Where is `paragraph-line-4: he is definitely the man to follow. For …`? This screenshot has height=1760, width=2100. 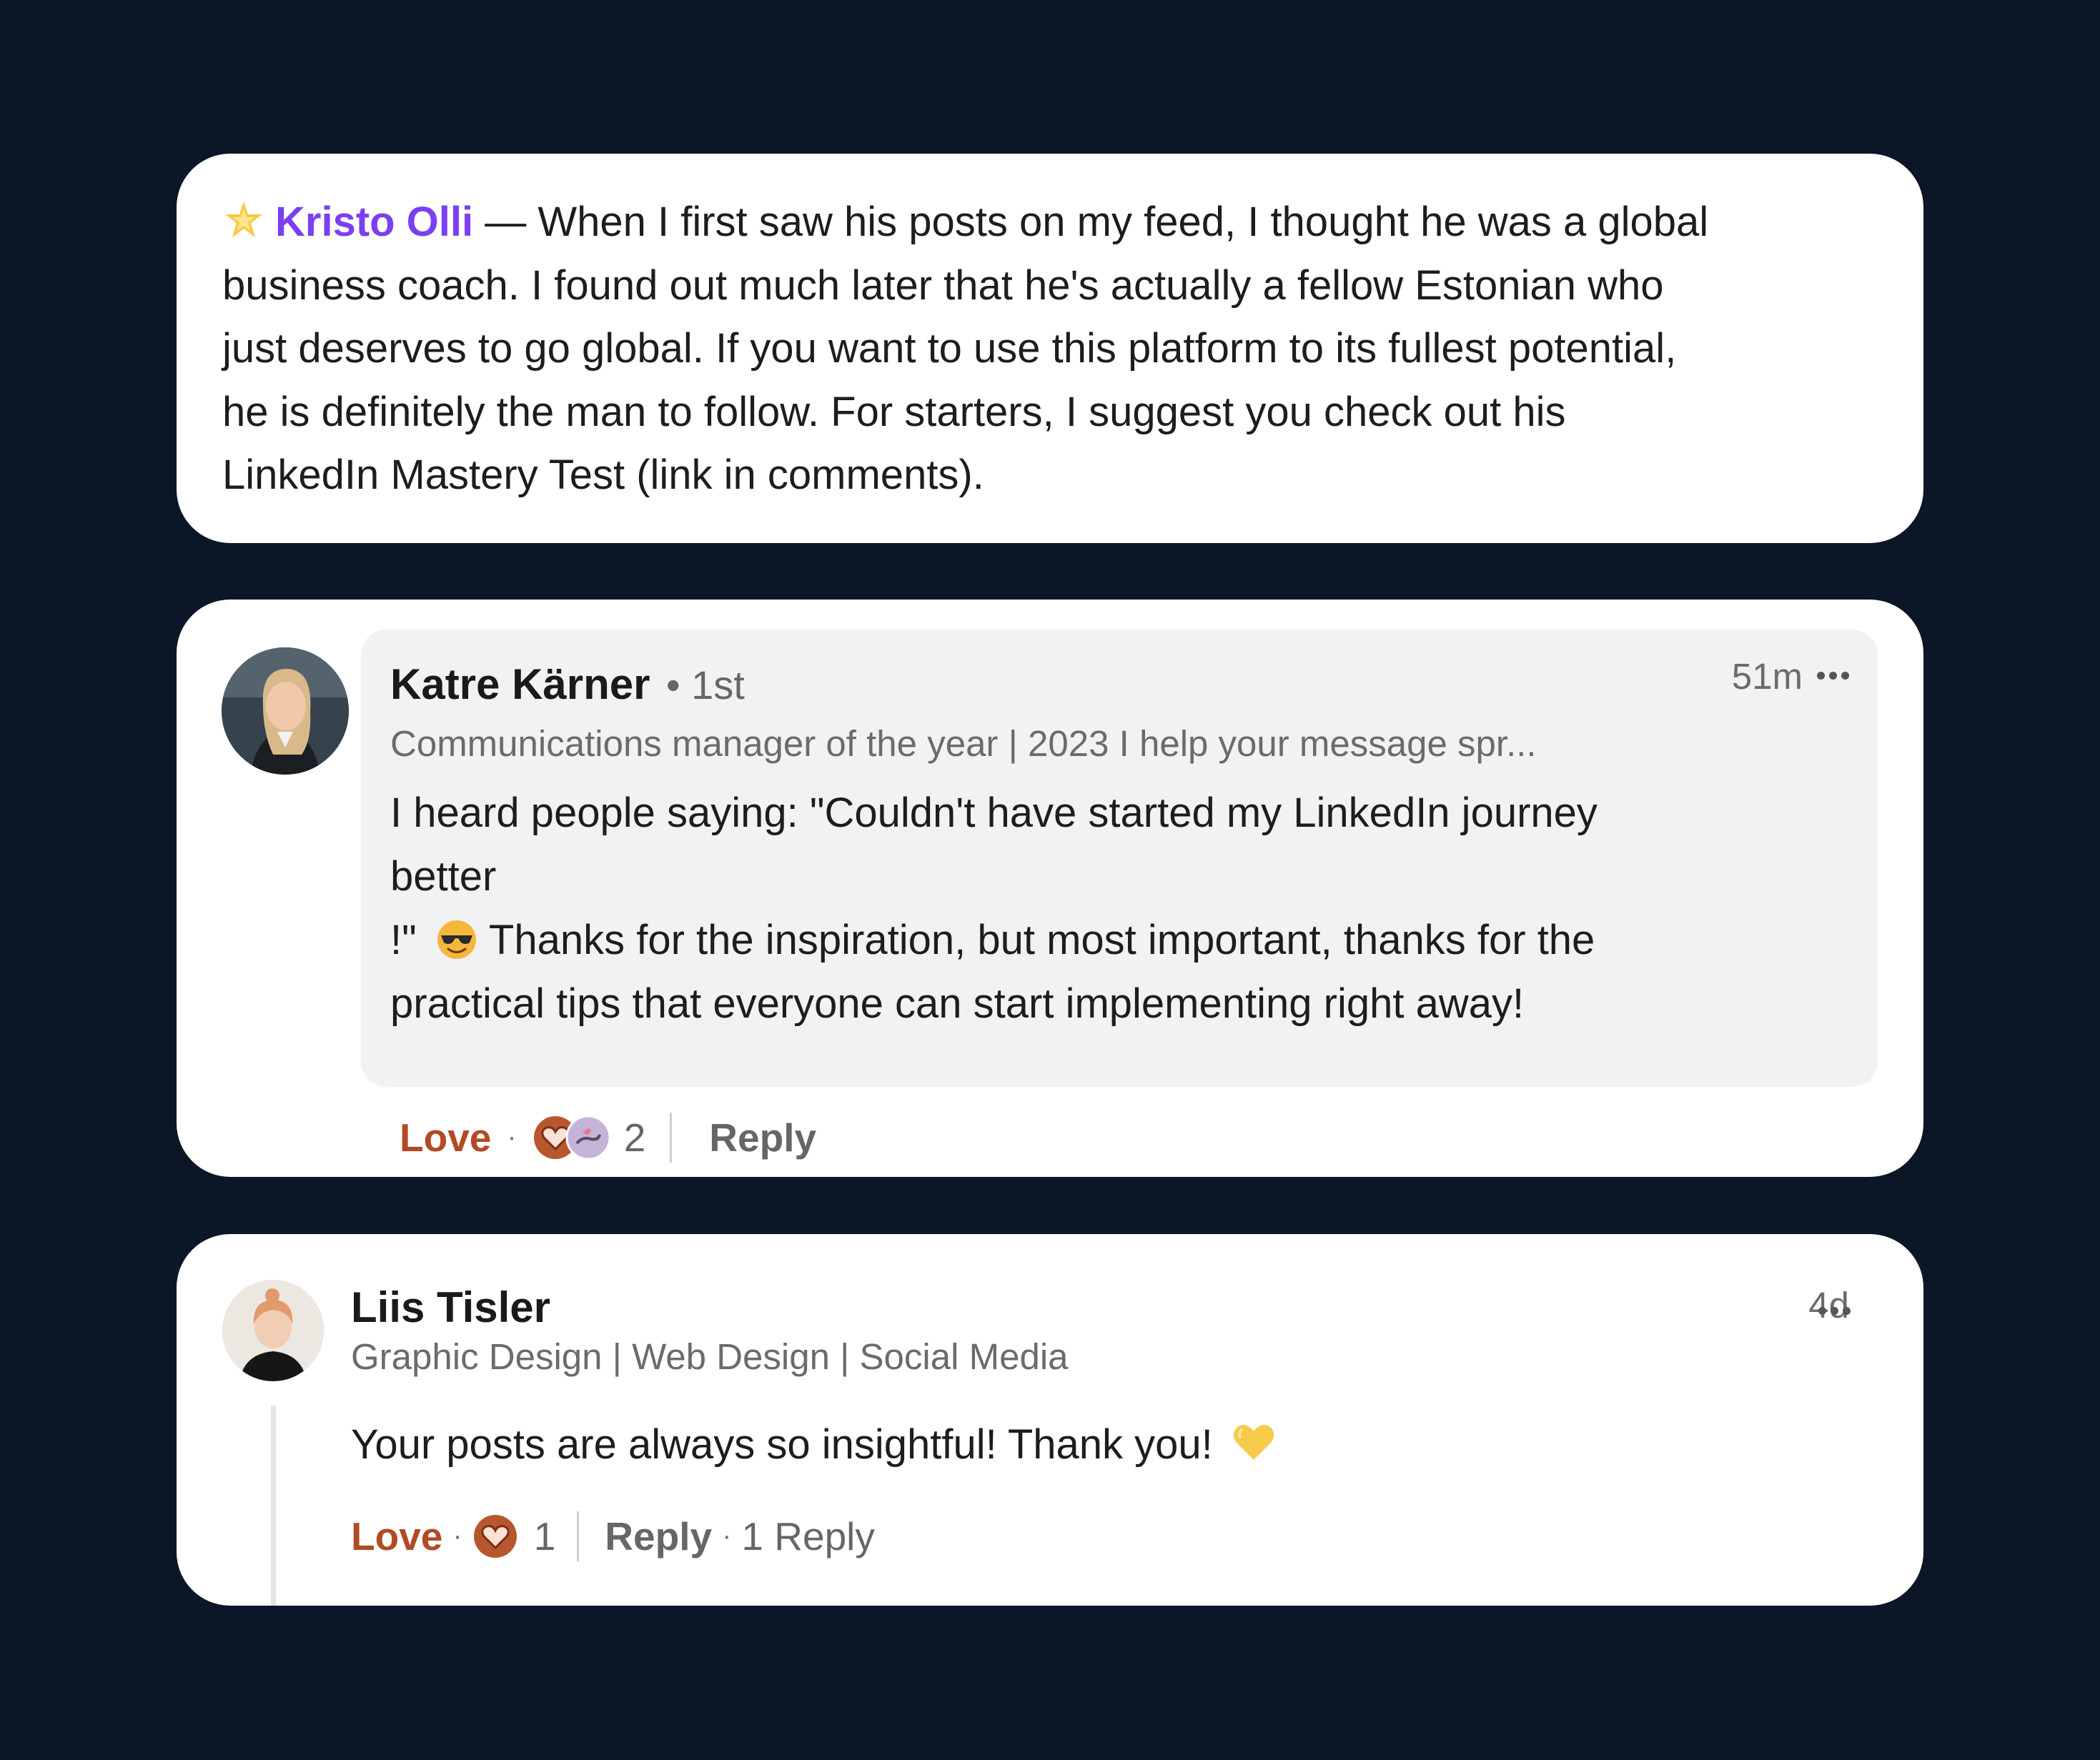
paragraph-line-4: he is definitely the man to follow. For … is located at coordinates (894, 411).